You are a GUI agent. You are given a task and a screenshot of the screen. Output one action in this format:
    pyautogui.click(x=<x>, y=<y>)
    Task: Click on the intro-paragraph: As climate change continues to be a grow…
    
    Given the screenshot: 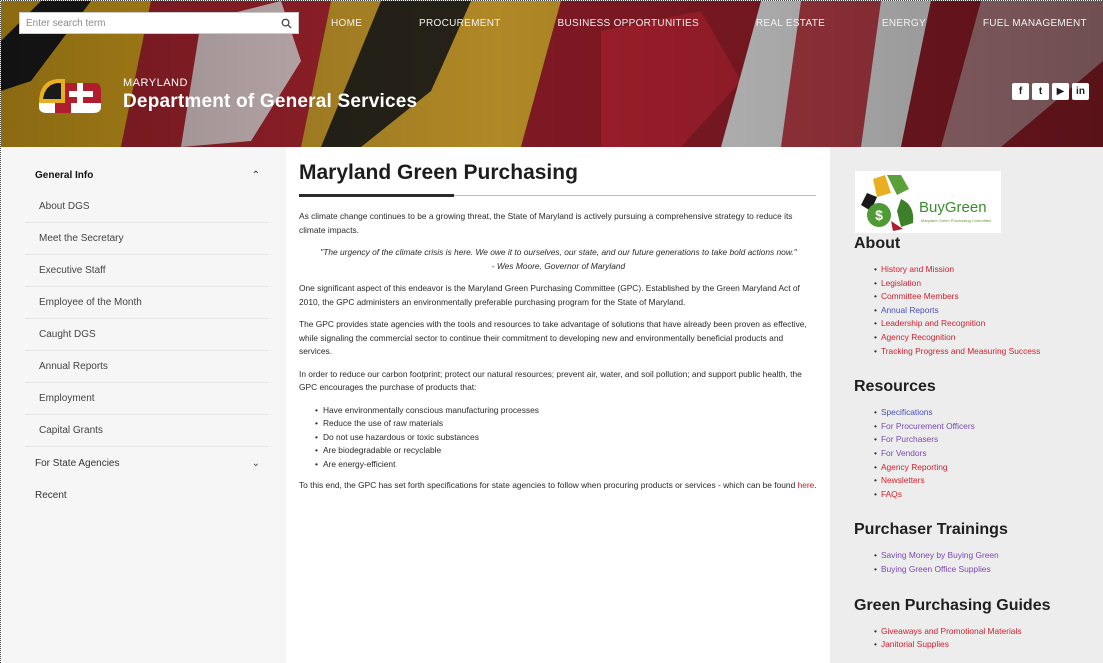 What is the action you would take?
    pyautogui.click(x=546, y=223)
    